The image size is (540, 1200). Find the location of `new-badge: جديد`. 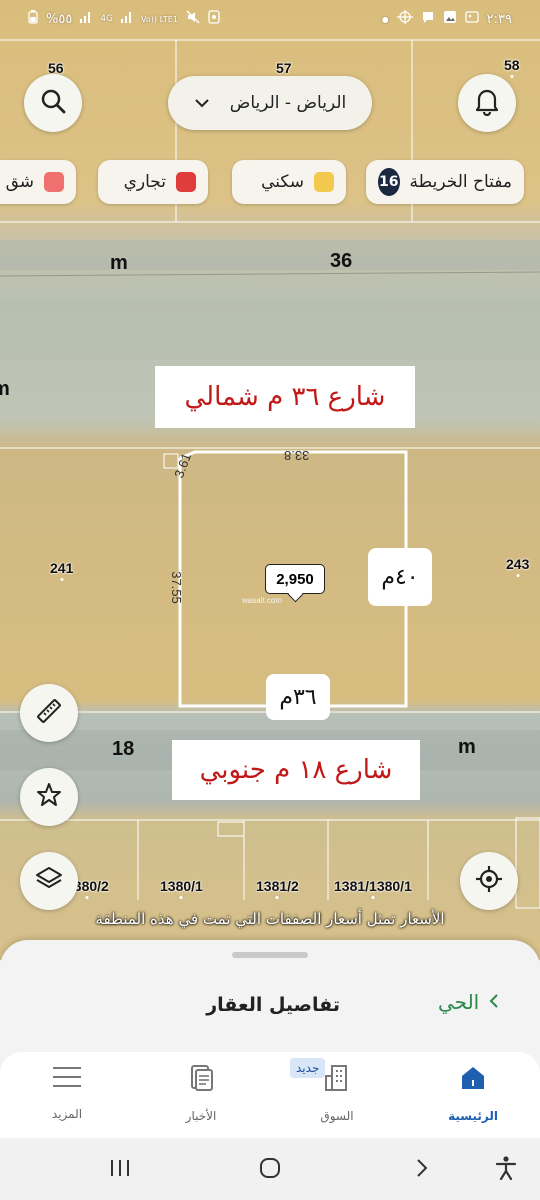

new-badge: جديد is located at coordinates (308, 1068).